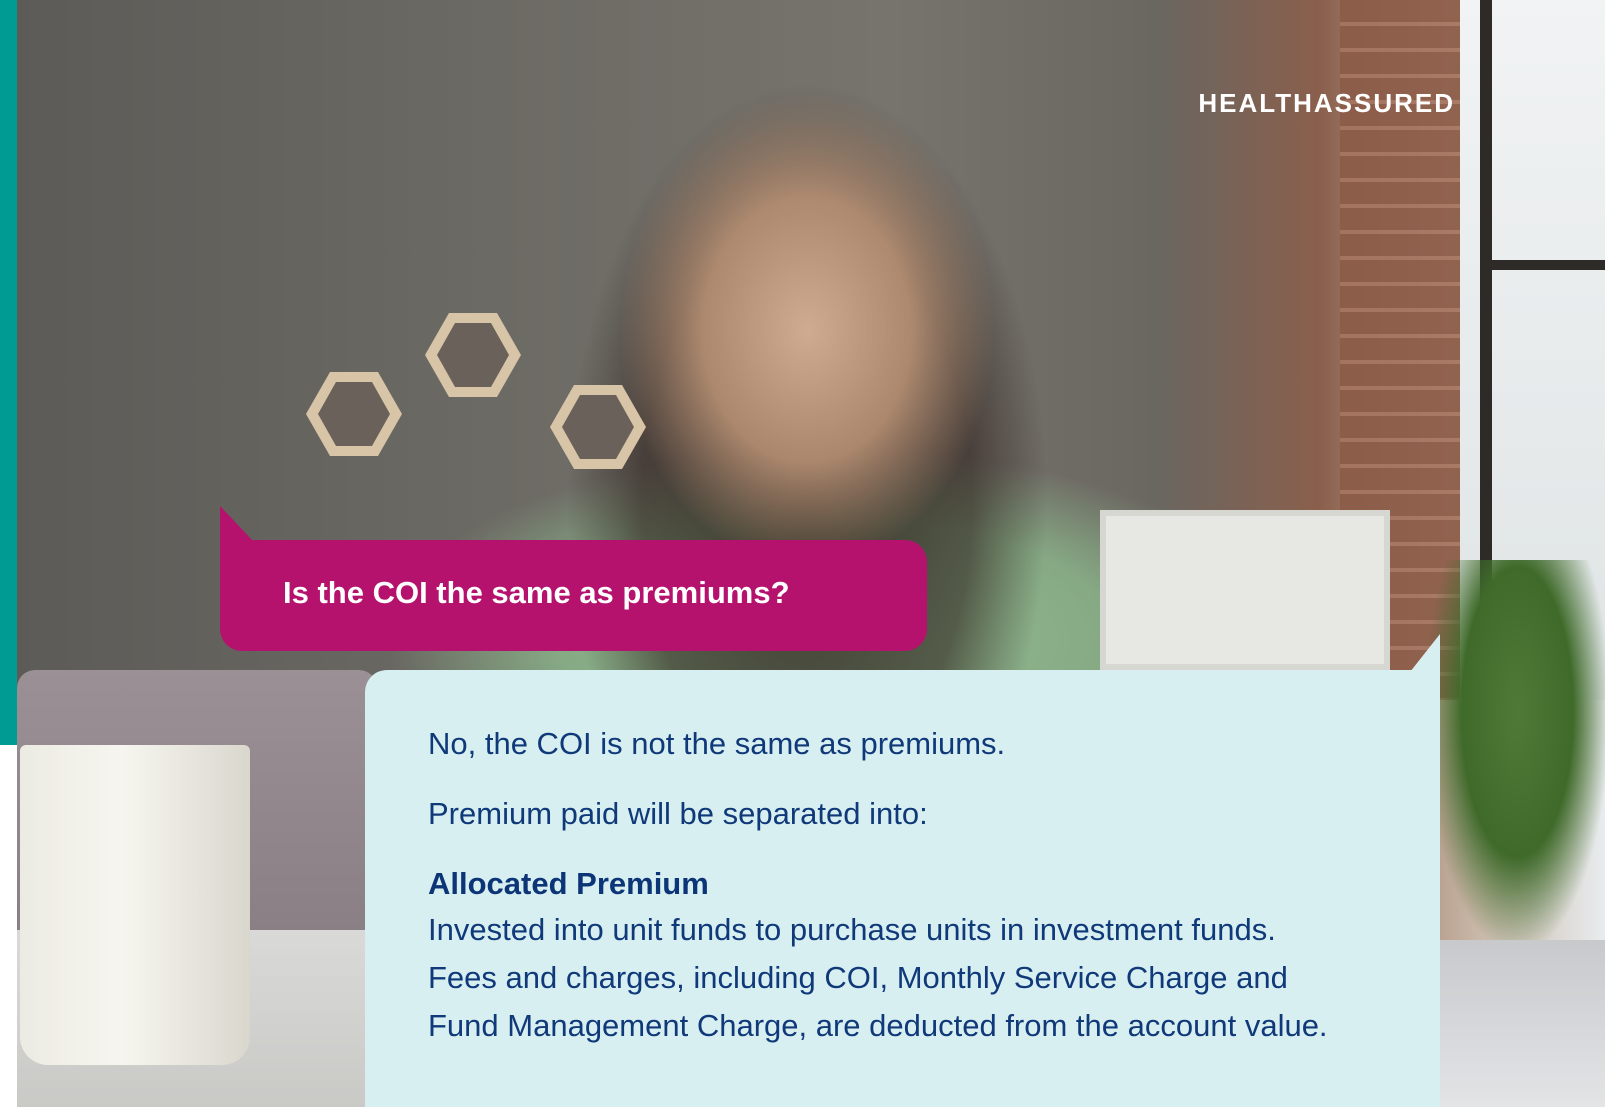 The height and width of the screenshot is (1107, 1605). I want to click on question-text: Is the COI the same as premiums?, so click(536, 592).